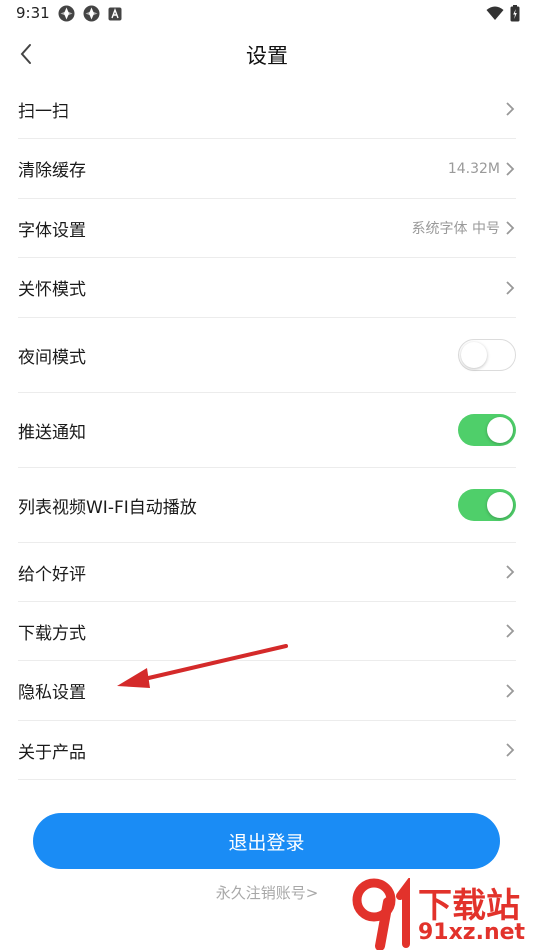 The height and width of the screenshot is (950, 534). What do you see at coordinates (267, 14) in the screenshot?
I see `status-bar: 9:31` at bounding box center [267, 14].